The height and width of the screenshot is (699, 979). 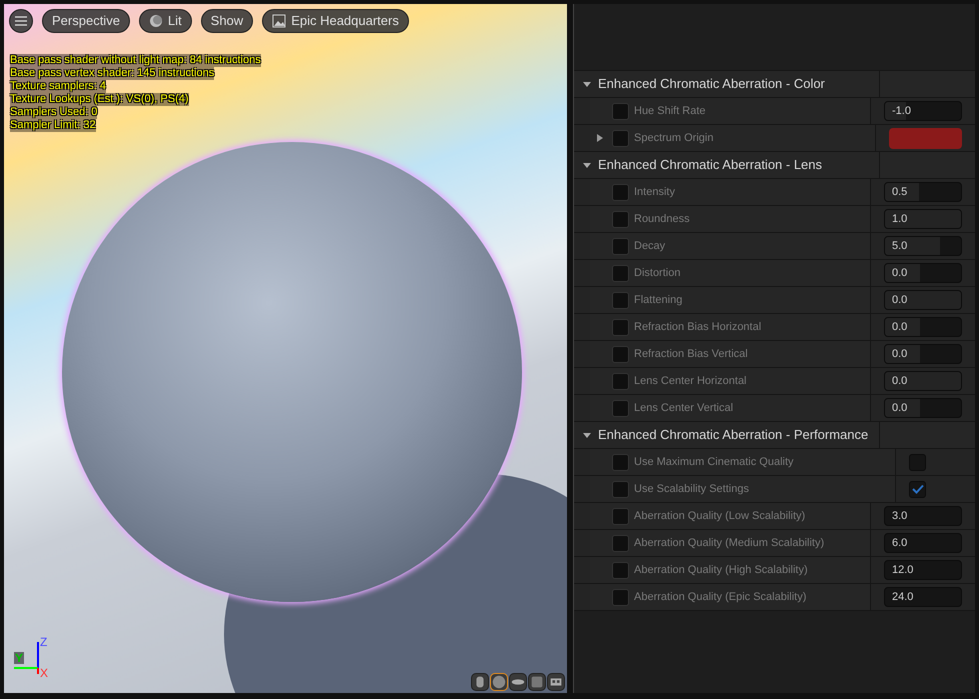 What do you see at coordinates (684, 408) in the screenshot?
I see `property-label: Lens Center Vertical` at bounding box center [684, 408].